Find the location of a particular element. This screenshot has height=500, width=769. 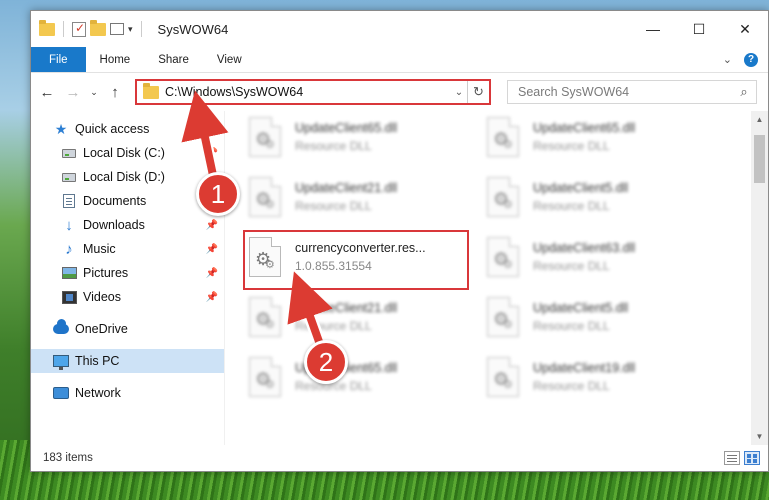

navigation-bar: ← → ⌄ ↑ C:\Windows\SysWOW64 ⌄ ↻ ⌕ is located at coordinates (399, 92).